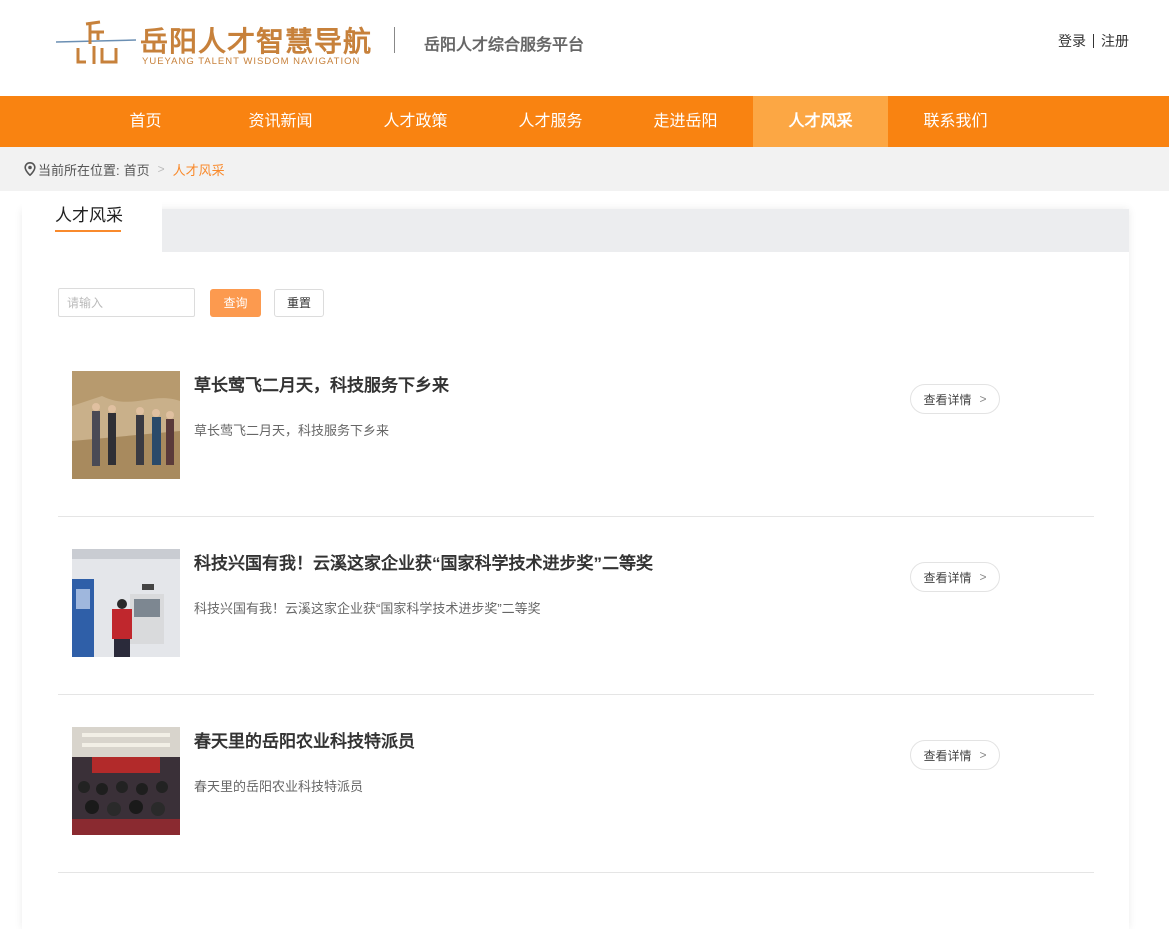  Describe the element at coordinates (251, 61) in the screenshot. I see `logo-subtitle: YUEYANG TALENT WISDOM NAVIGATION` at that location.